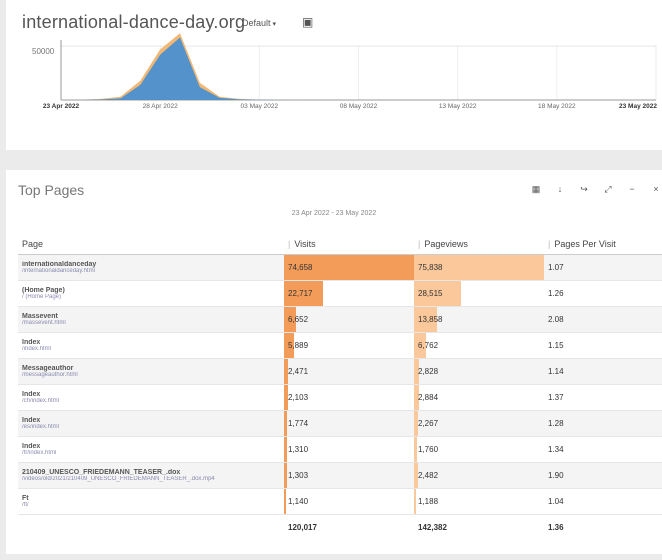 This screenshot has width=662, height=560. Describe the element at coordinates (349, 501) in the screenshot. I see `visits-cell: 1,140` at that location.